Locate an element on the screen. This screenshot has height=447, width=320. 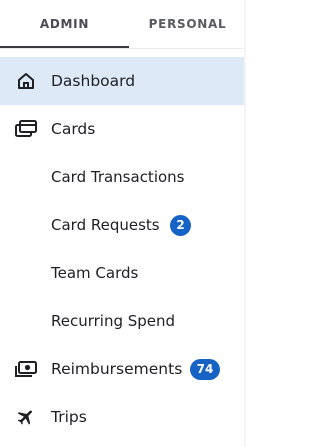
role-tabs: ADMIN PERSONAL is located at coordinates (123, 24).